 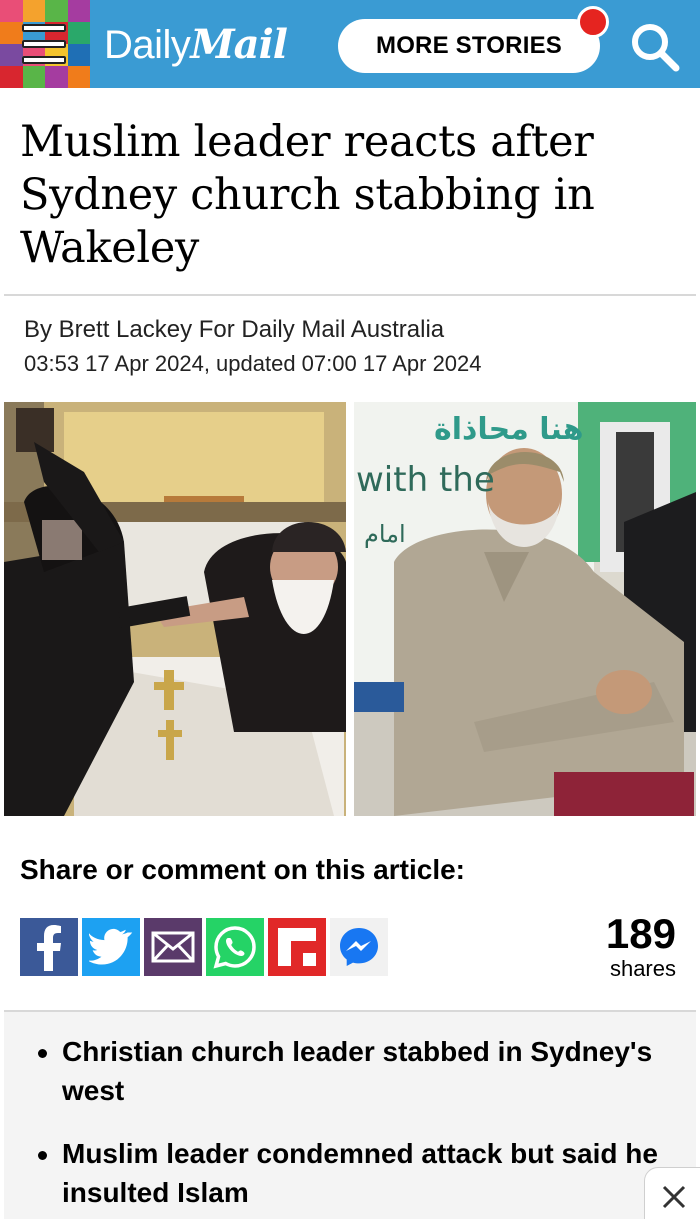 I want to click on flipboard-share-button, so click(x=297, y=947).